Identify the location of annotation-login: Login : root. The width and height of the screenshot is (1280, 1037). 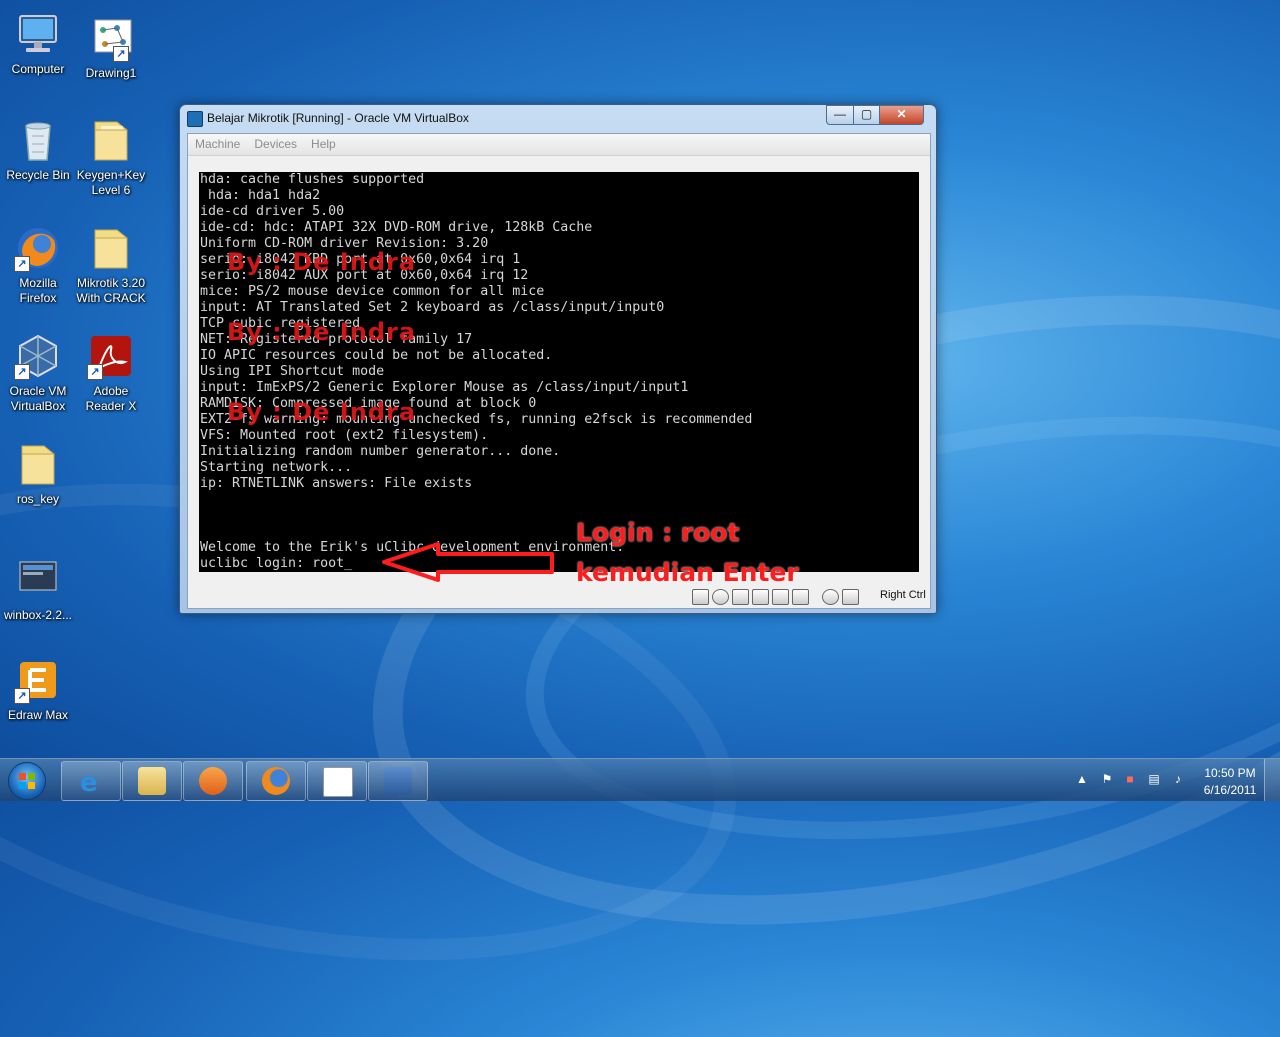
(658, 532).